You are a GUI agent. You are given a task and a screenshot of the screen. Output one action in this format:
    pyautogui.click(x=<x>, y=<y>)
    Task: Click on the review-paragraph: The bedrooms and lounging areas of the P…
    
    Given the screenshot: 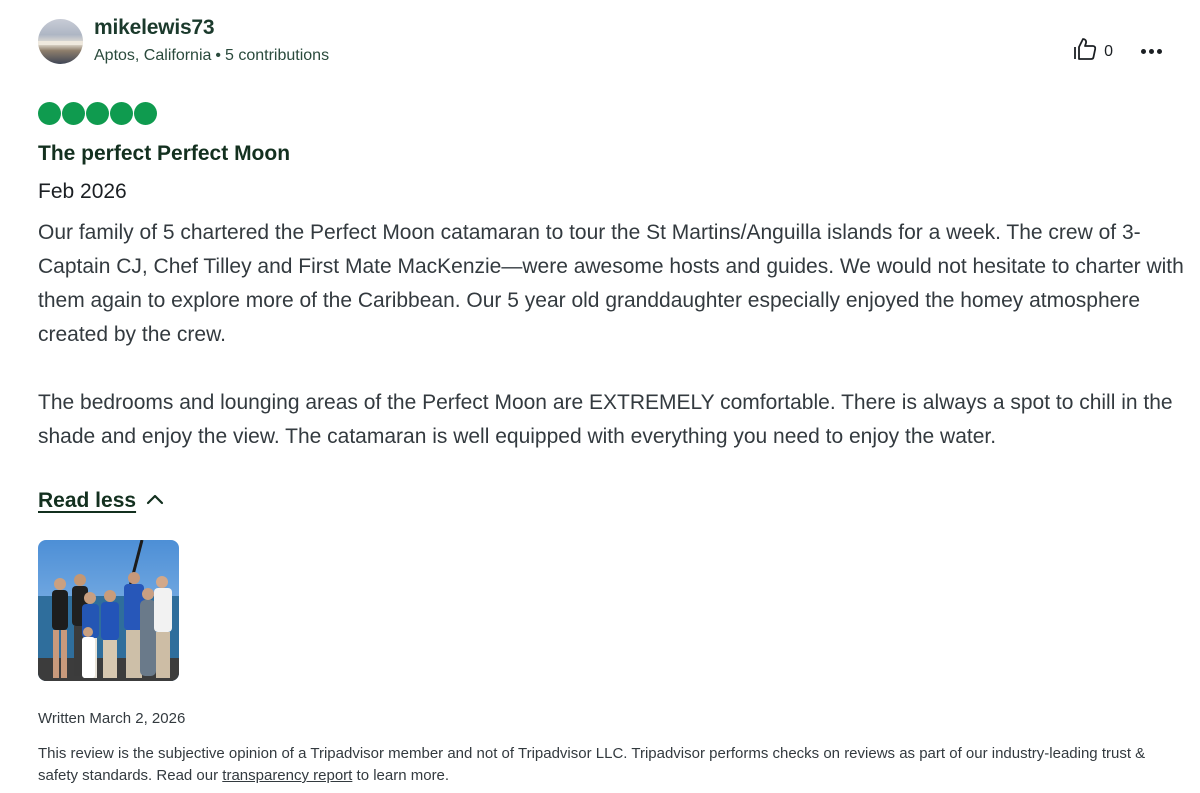 What is the action you would take?
    pyautogui.click(x=605, y=419)
    